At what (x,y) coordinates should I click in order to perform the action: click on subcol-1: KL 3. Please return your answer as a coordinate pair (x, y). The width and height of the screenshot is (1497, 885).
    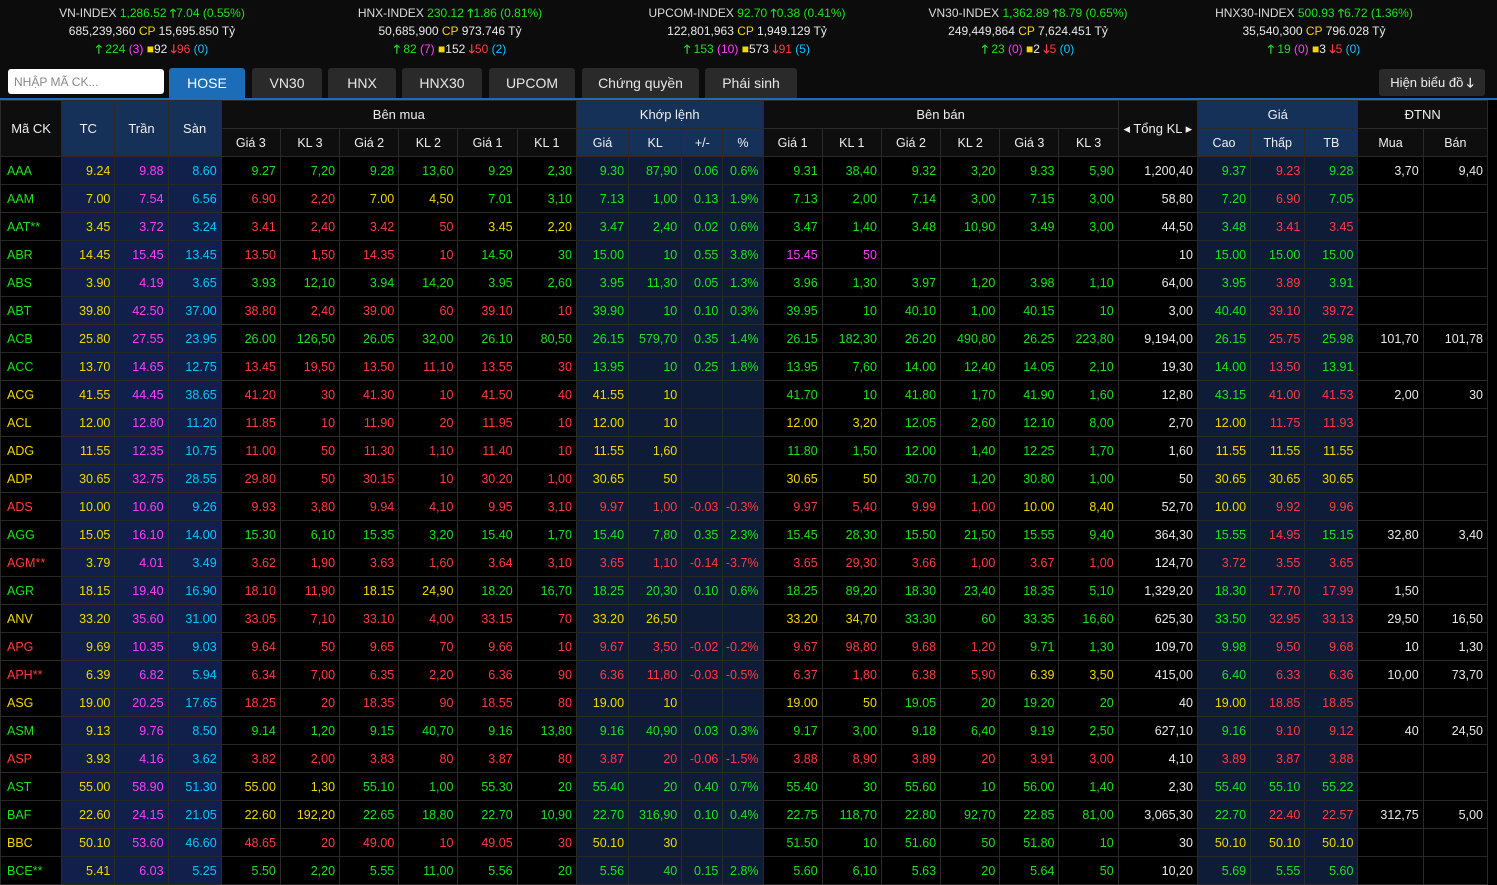
    Looking at the image, I should click on (310, 142).